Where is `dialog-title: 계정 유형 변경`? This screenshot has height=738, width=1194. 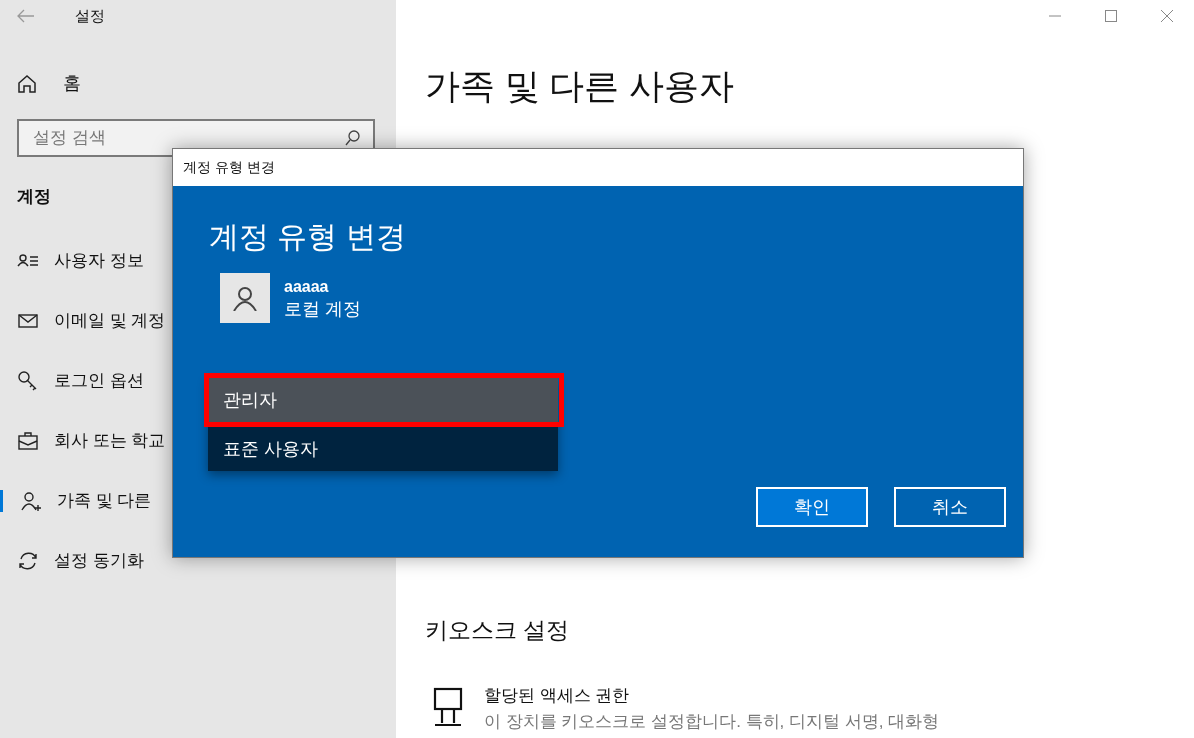 dialog-title: 계정 유형 변경 is located at coordinates (229, 167).